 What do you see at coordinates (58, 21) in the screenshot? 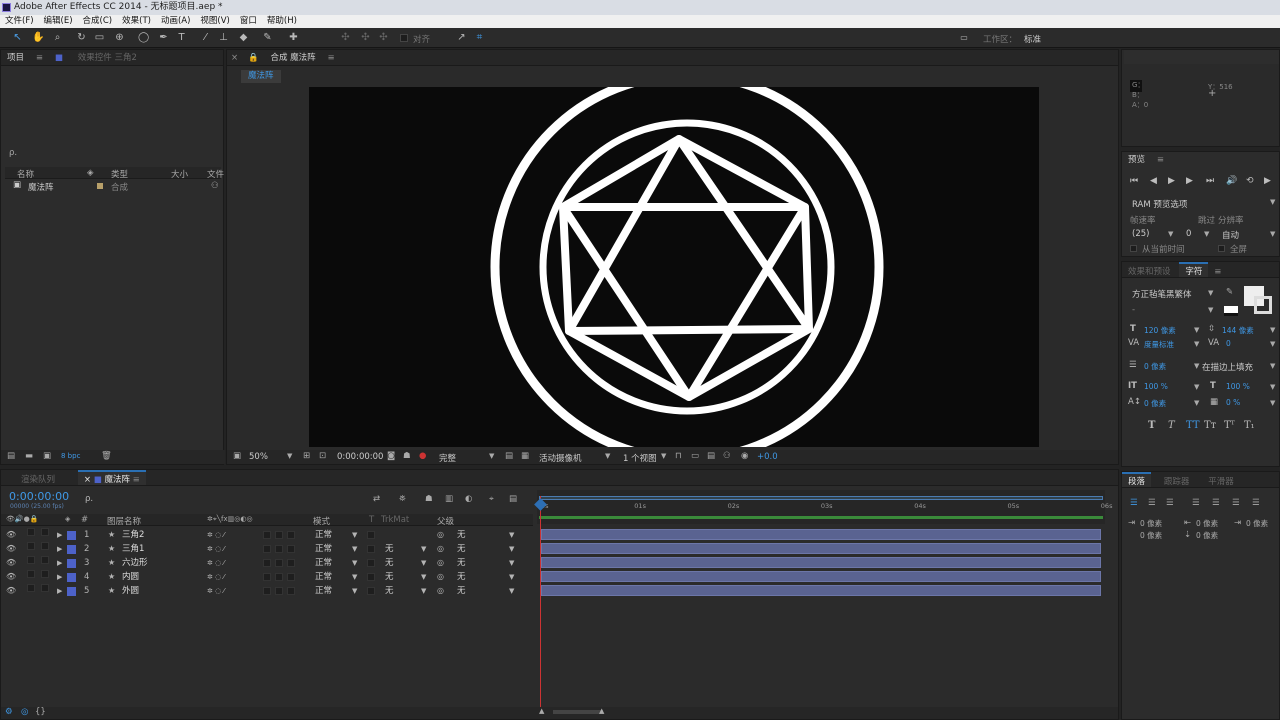
I see `menu-edit: 编辑(E)` at bounding box center [58, 21].